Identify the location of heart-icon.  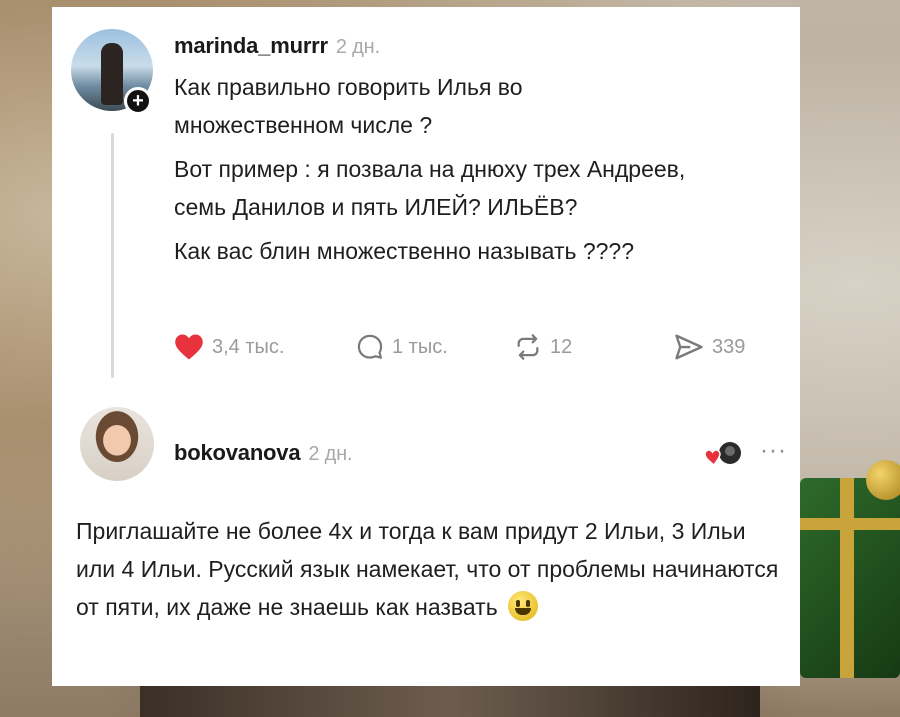
(189, 347).